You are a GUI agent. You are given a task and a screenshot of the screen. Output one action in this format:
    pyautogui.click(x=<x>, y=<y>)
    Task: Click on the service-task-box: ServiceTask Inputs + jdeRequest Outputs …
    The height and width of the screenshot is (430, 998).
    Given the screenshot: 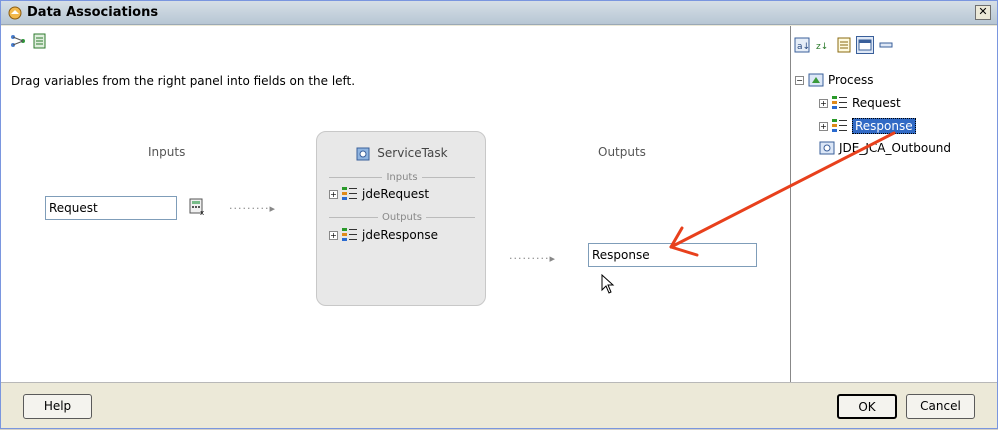 What is the action you would take?
    pyautogui.click(x=401, y=218)
    